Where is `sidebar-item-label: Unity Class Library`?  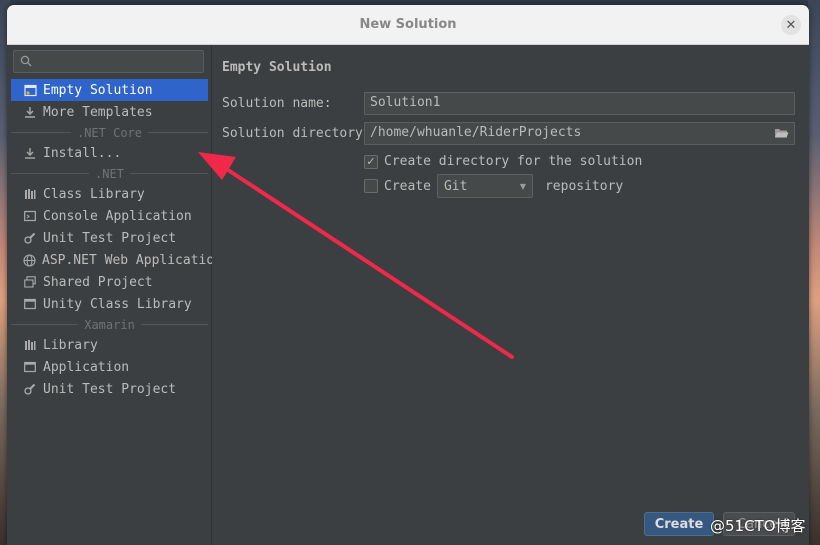 sidebar-item-label: Unity Class Library is located at coordinates (117, 304).